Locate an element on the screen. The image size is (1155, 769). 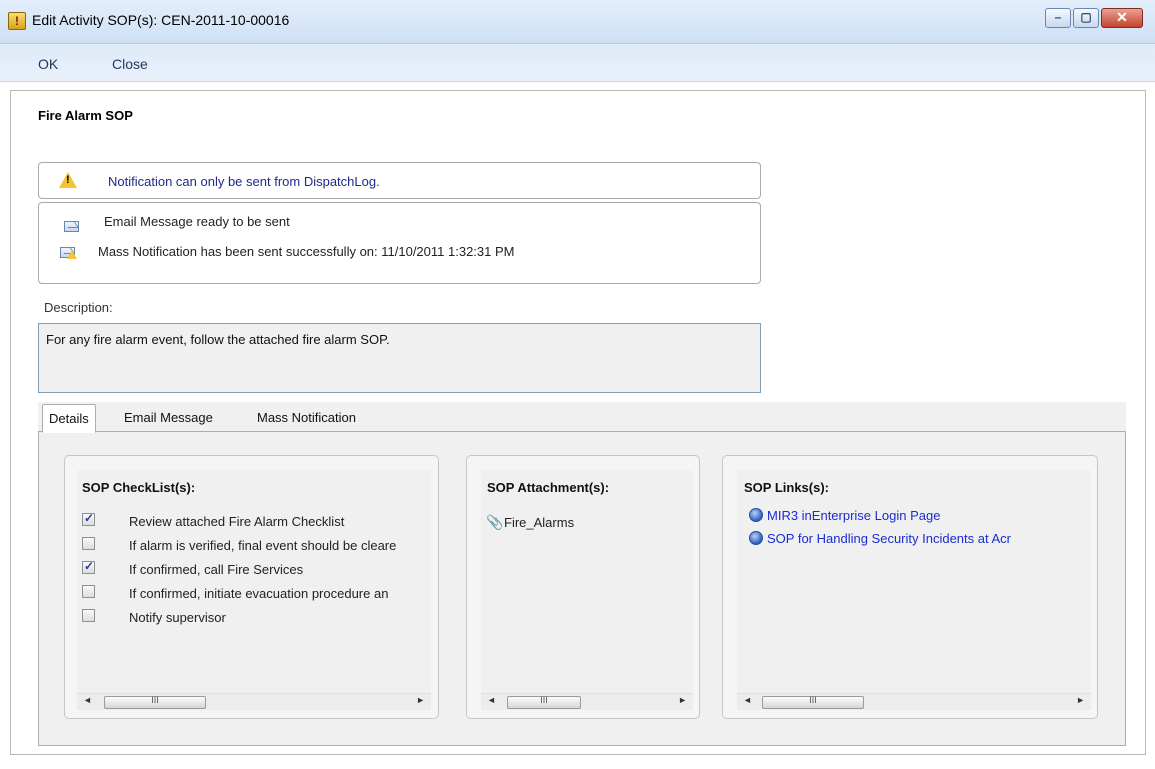
app-warning-icon: ! is located at coordinates (17, 21).